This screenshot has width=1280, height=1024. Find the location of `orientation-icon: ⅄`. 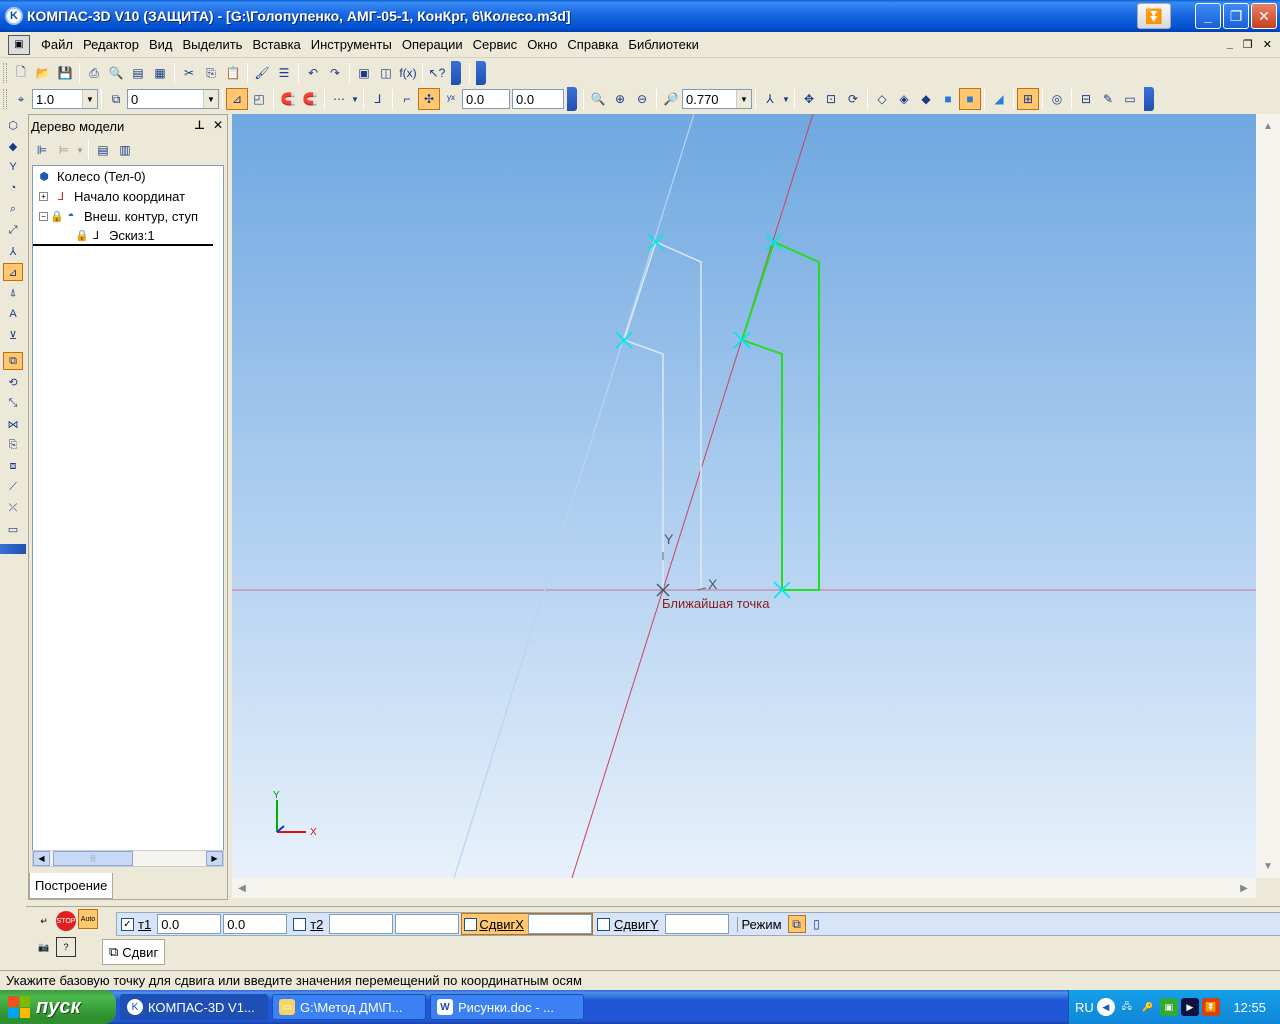

orientation-icon: ⅄ is located at coordinates (770, 99).